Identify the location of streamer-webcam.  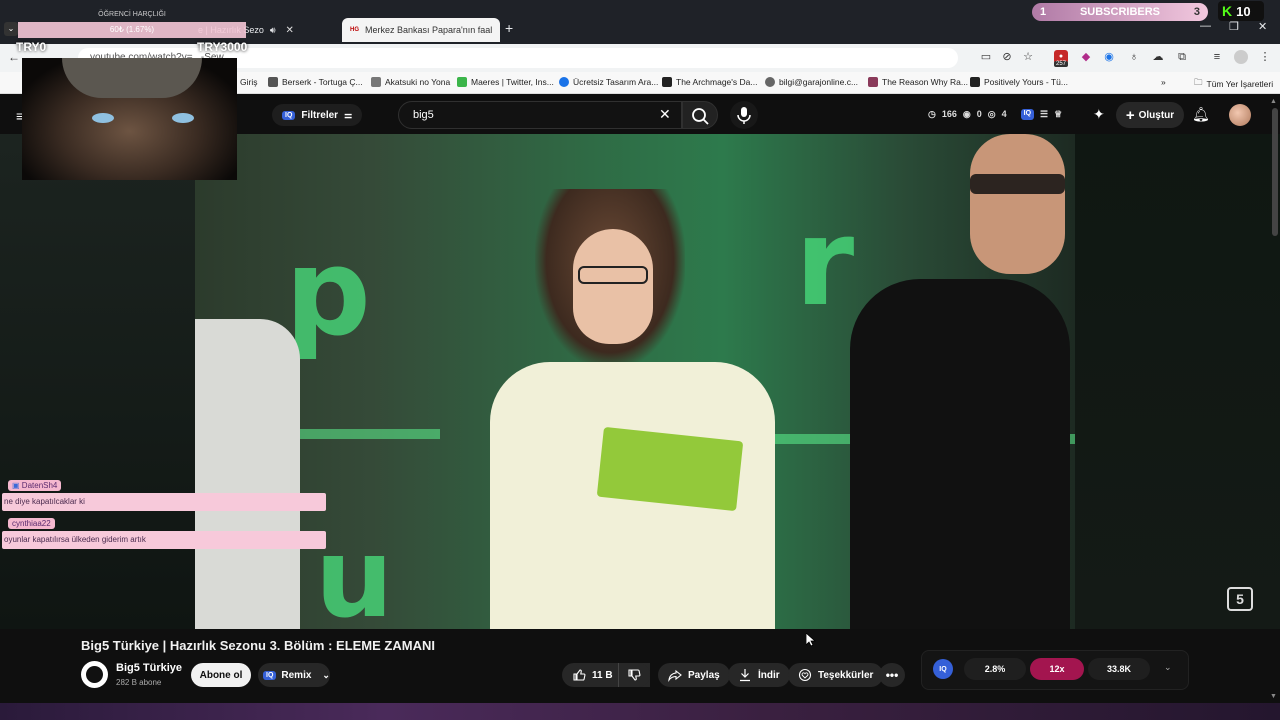
(129, 119).